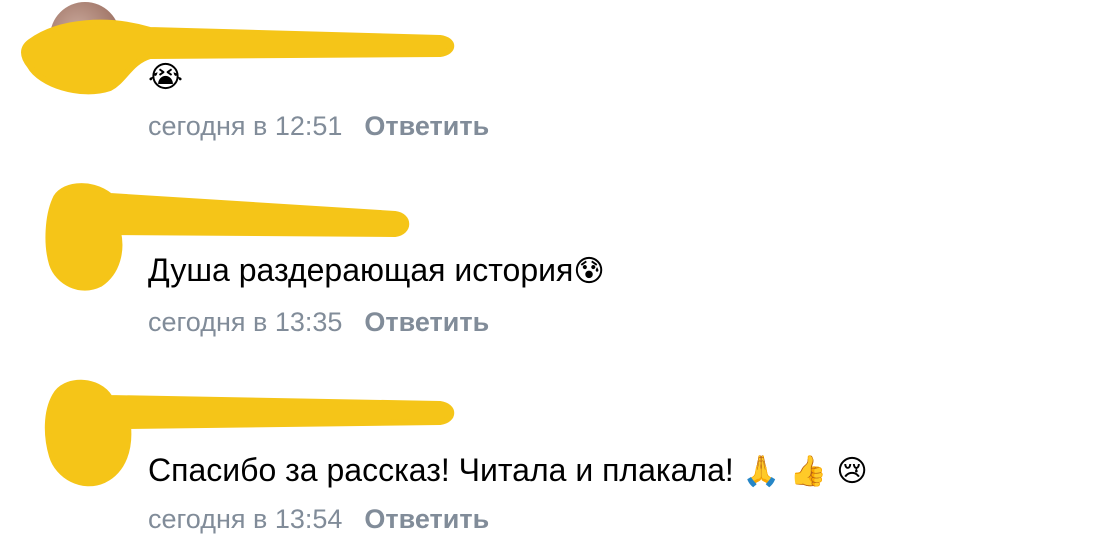 The width and height of the screenshot is (1104, 558). I want to click on online-badge-icon, so click(379, 217).